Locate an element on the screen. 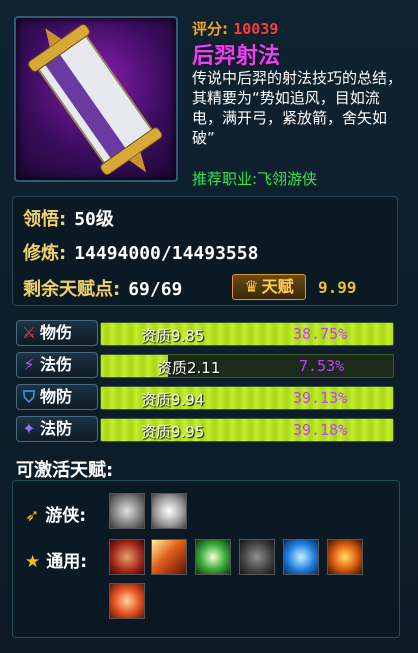 This screenshot has width=418, height=653. talent-skill-general-3-icon is located at coordinates (213, 557).